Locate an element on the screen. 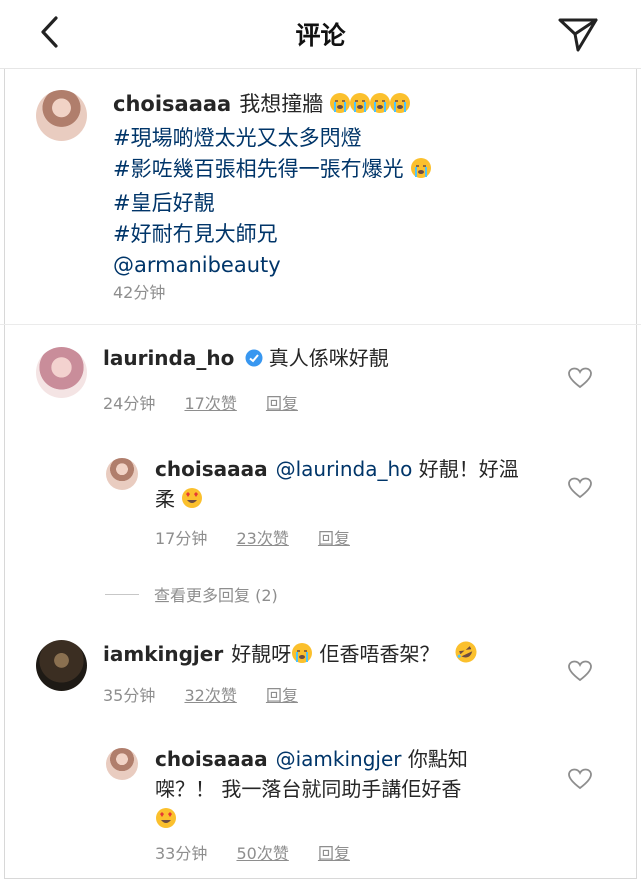 The height and width of the screenshot is (880, 641). page-title: 评论 is located at coordinates (320, 35).